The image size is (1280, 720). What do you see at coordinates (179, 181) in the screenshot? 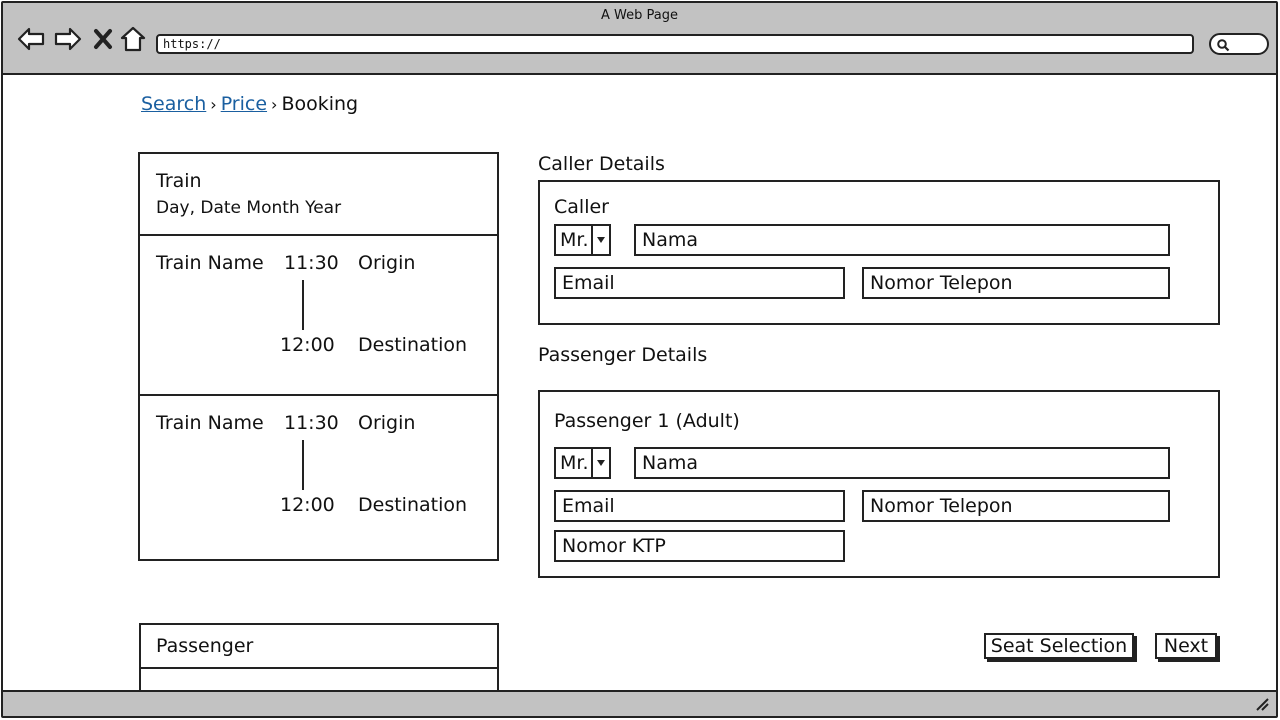
I see `train-summary-title: Train` at bounding box center [179, 181].